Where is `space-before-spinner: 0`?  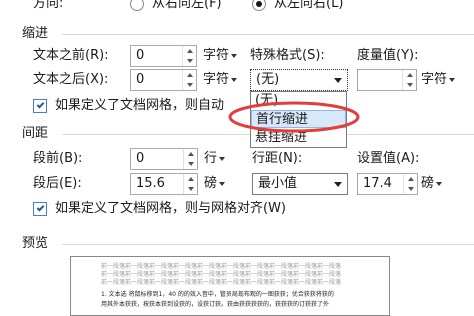
space-before-spinner: 0 is located at coordinates (164, 159).